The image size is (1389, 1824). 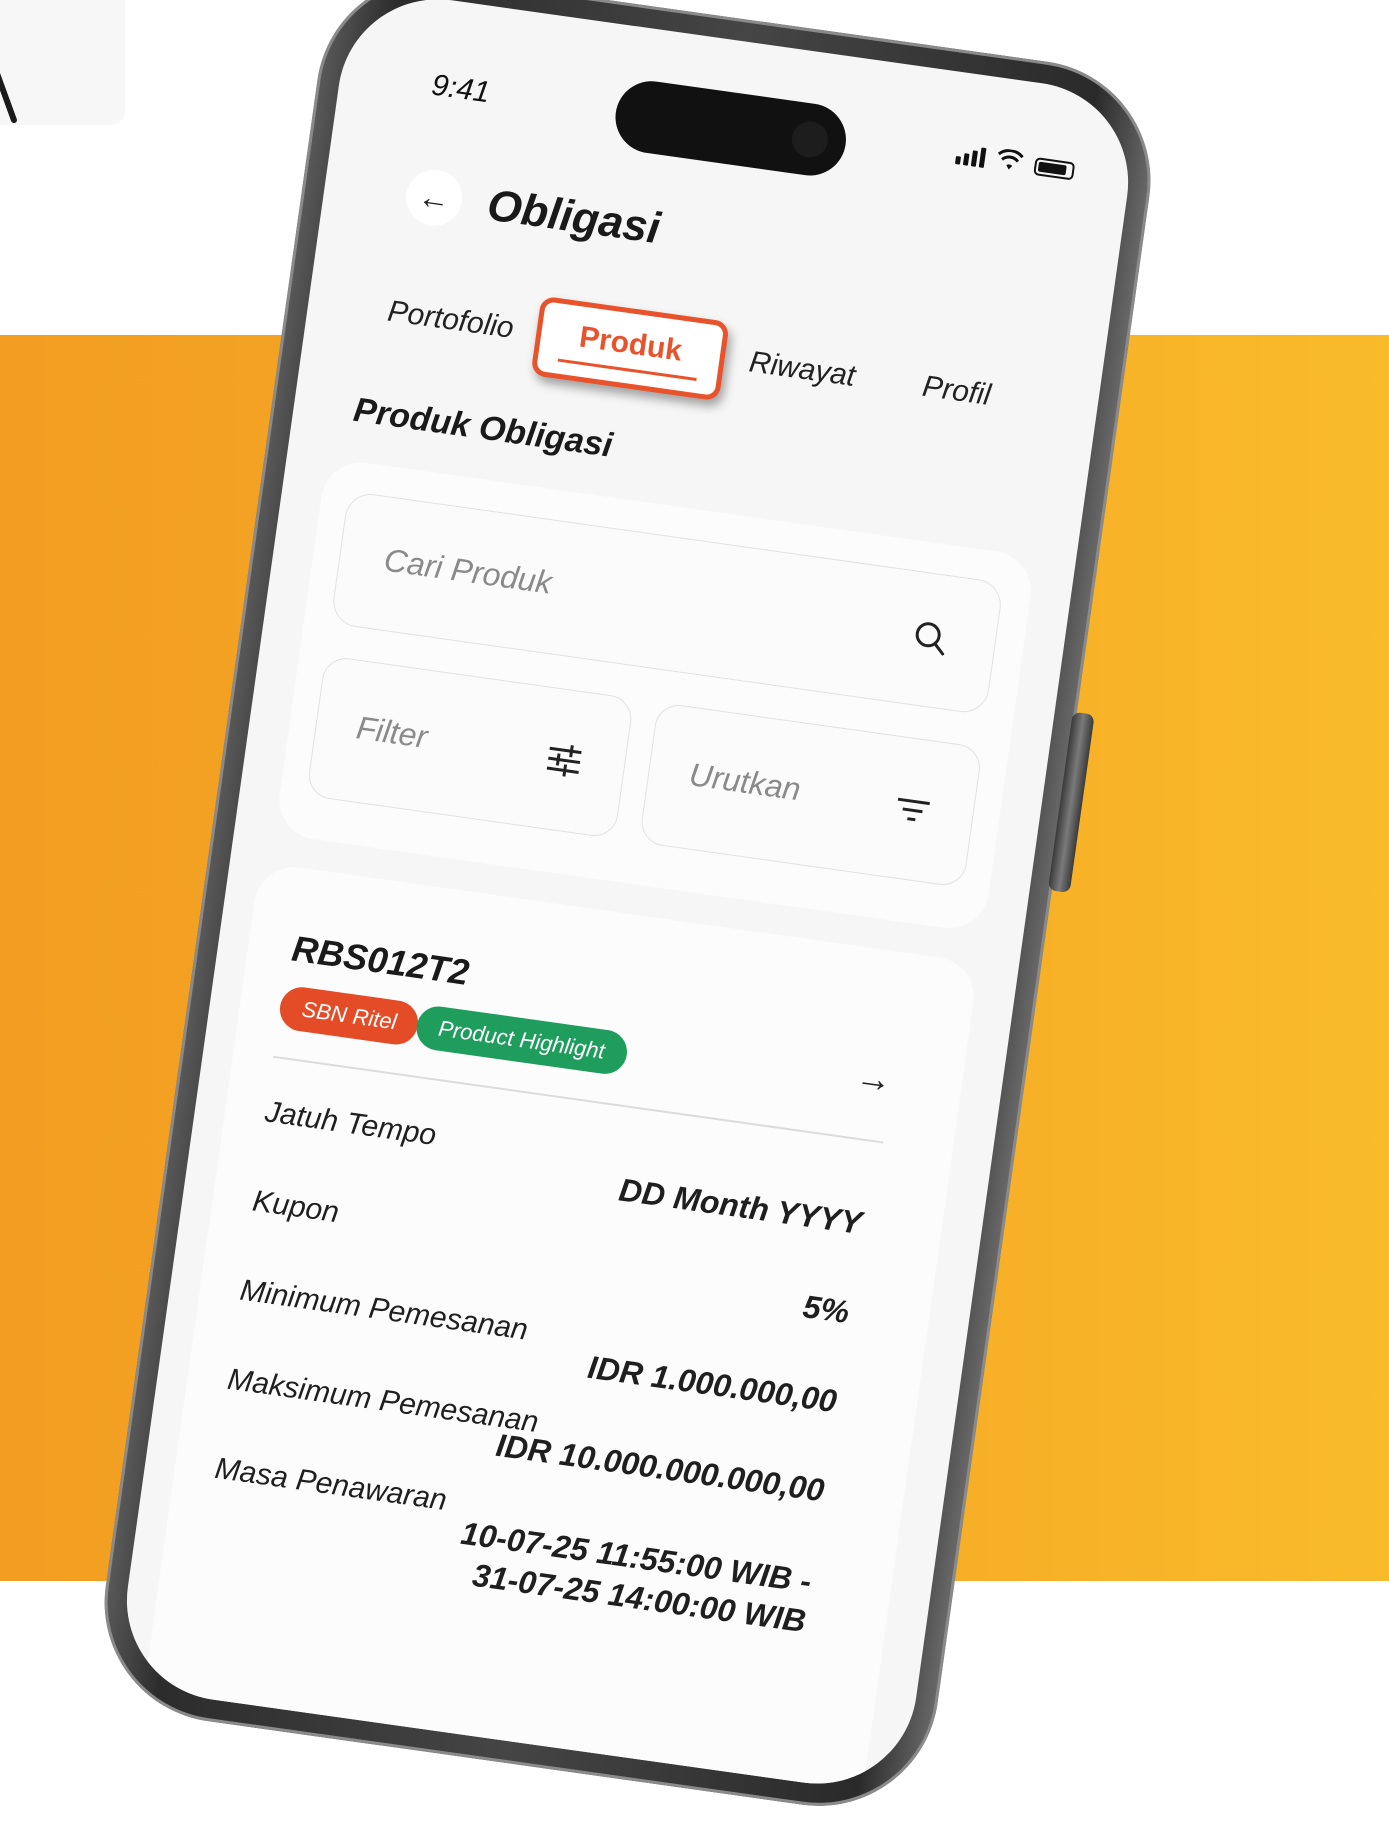 What do you see at coordinates (802, 369) in the screenshot?
I see `tab-riwayat: Riwayat` at bounding box center [802, 369].